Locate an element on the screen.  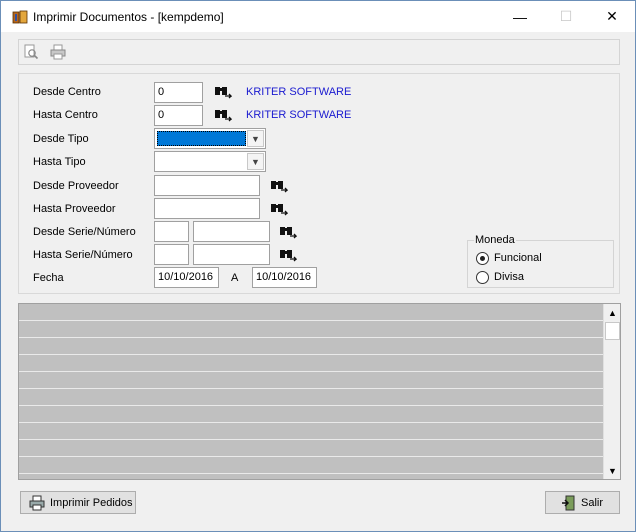
desde-centro-name: KRITER SOFTWARE is located at coordinates (299, 92).